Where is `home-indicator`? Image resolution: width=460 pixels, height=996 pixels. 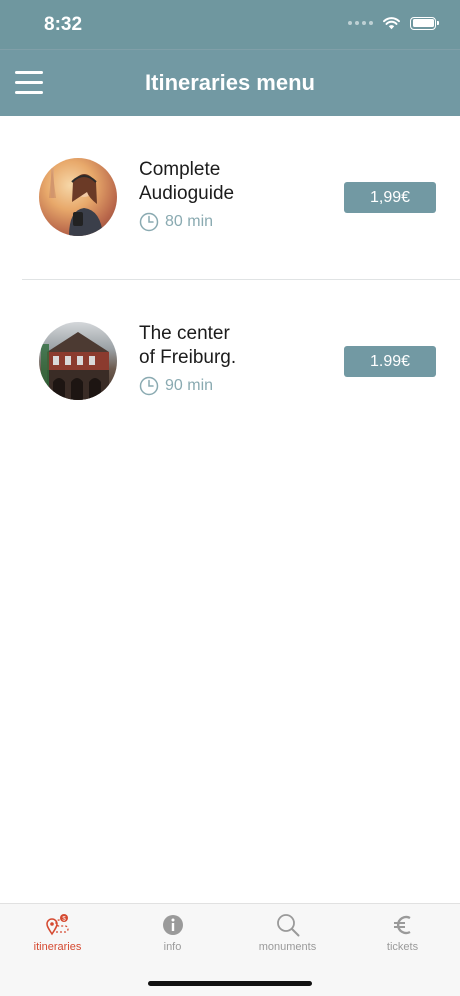
home-indicator is located at coordinates (230, 983).